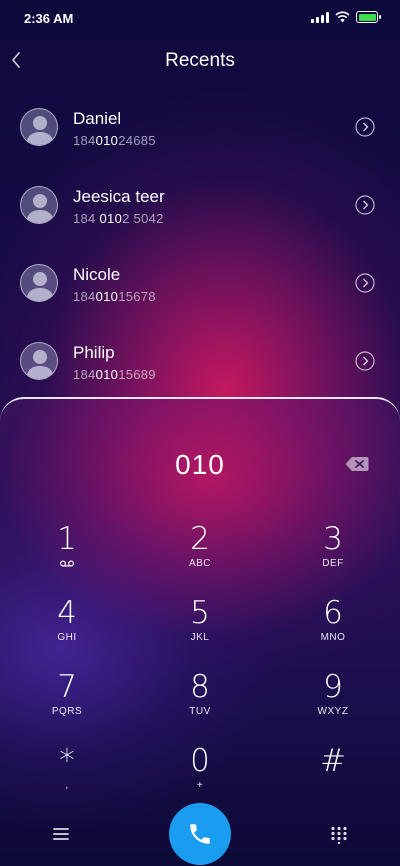 This screenshot has height=866, width=400. What do you see at coordinates (67, 539) in the screenshot?
I see `key-digit: 1` at bounding box center [67, 539].